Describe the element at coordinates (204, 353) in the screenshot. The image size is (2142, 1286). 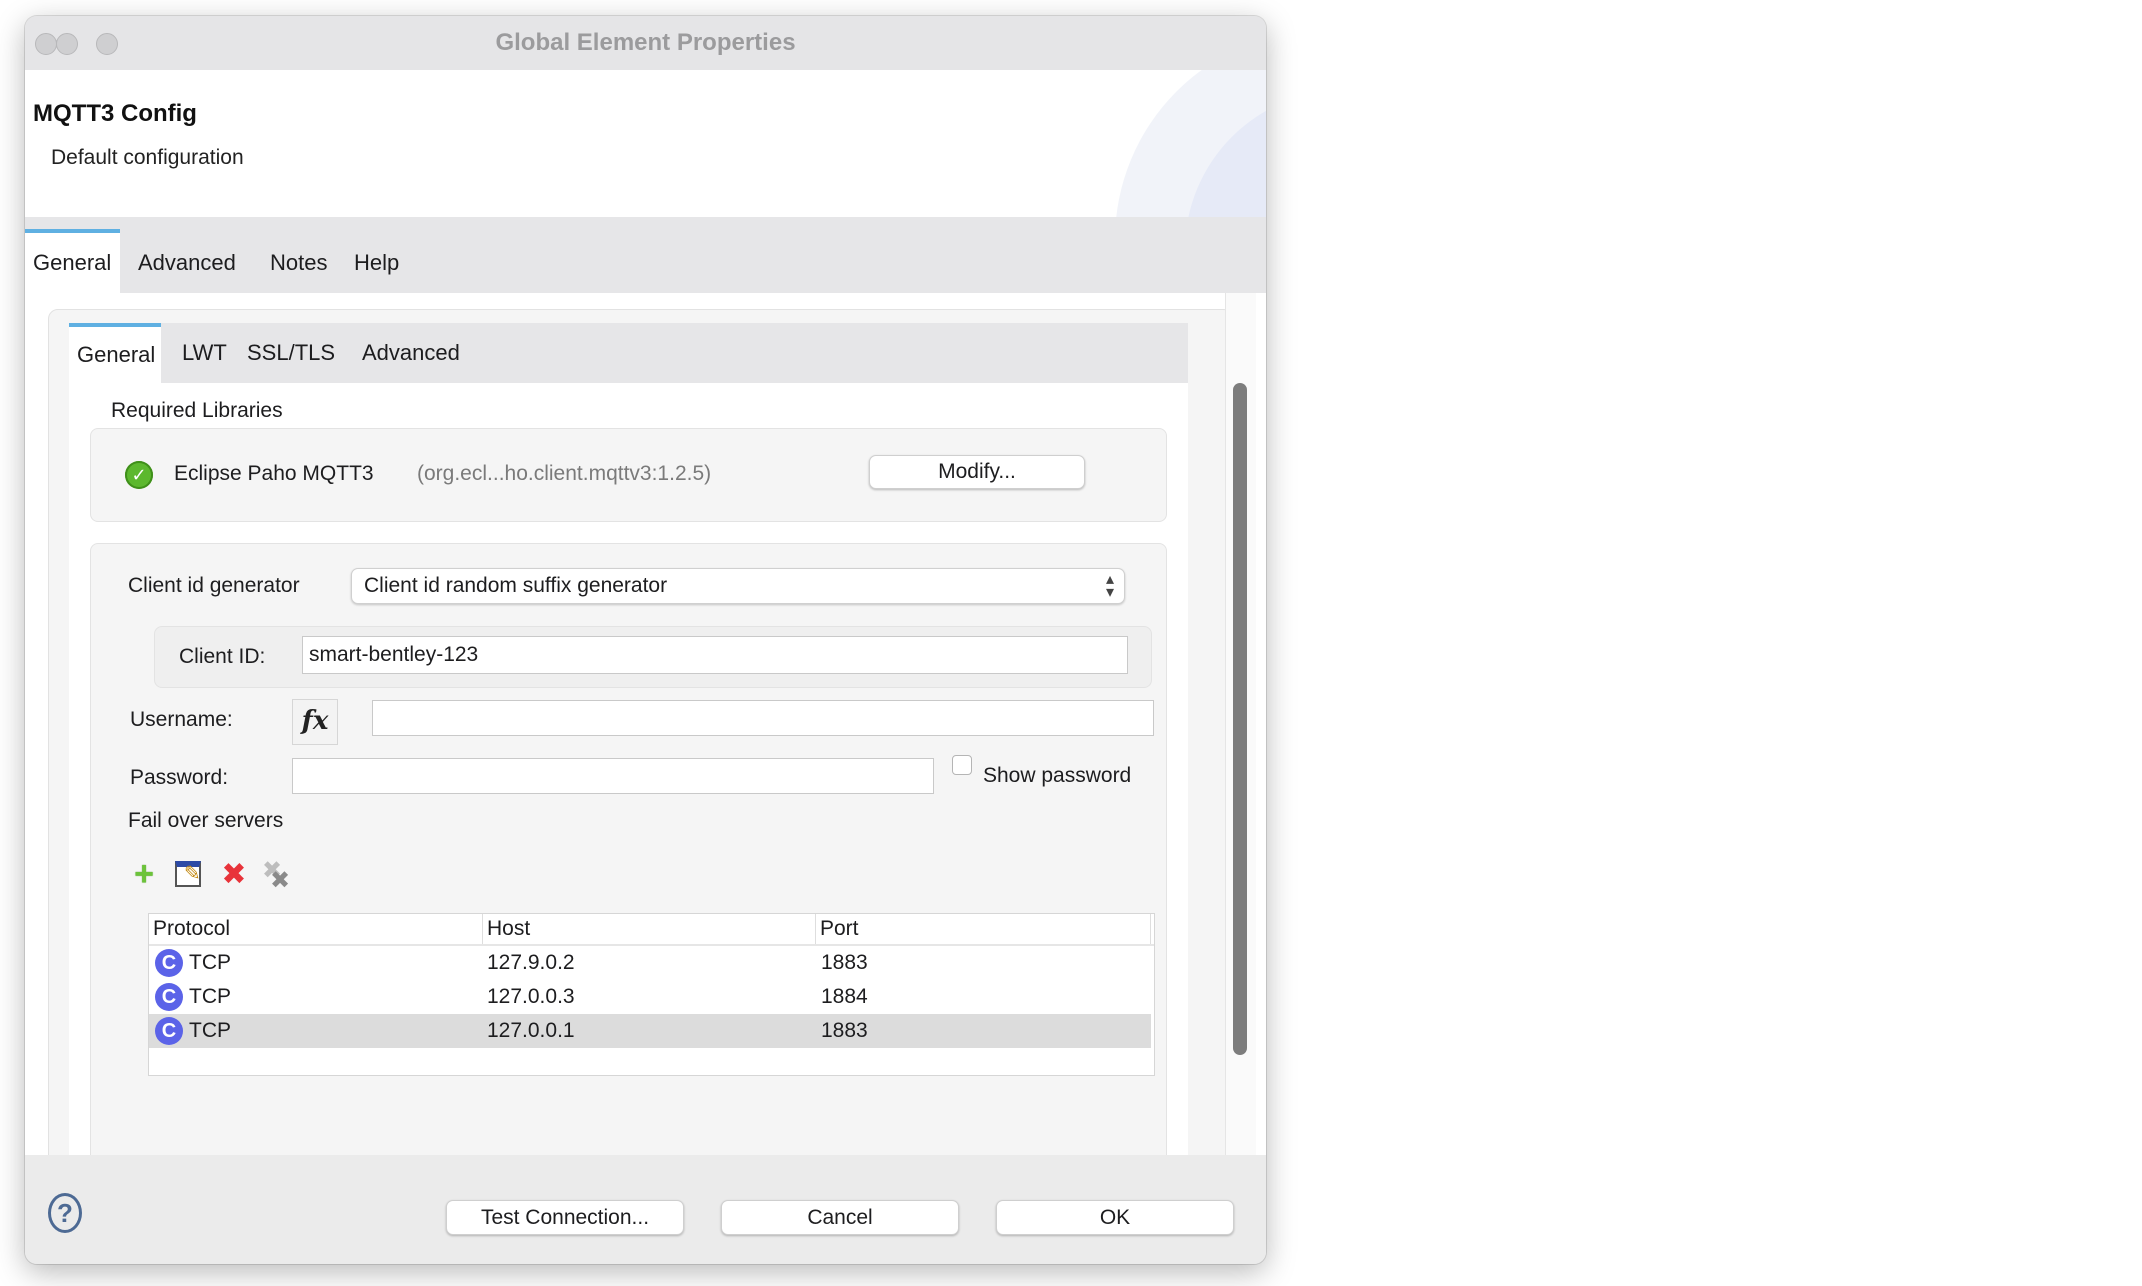
I see `inner-tab-lwt: LWT` at that location.